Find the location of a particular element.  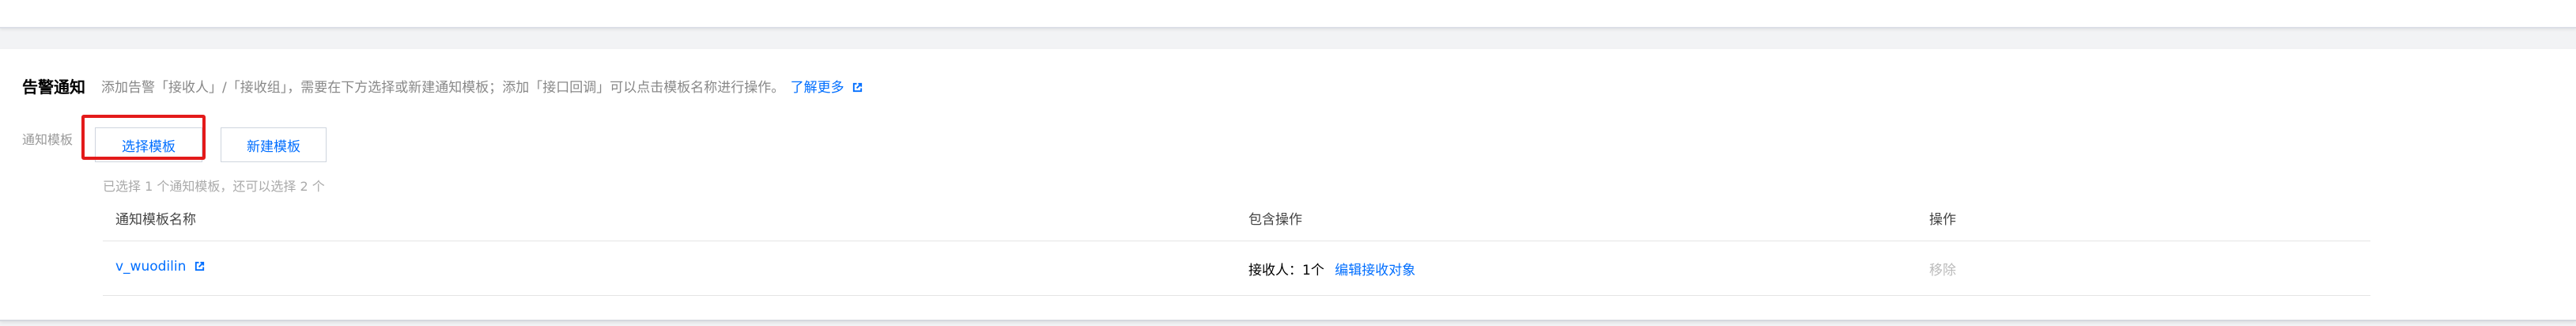

new-template-button: 新建模板 is located at coordinates (274, 144).